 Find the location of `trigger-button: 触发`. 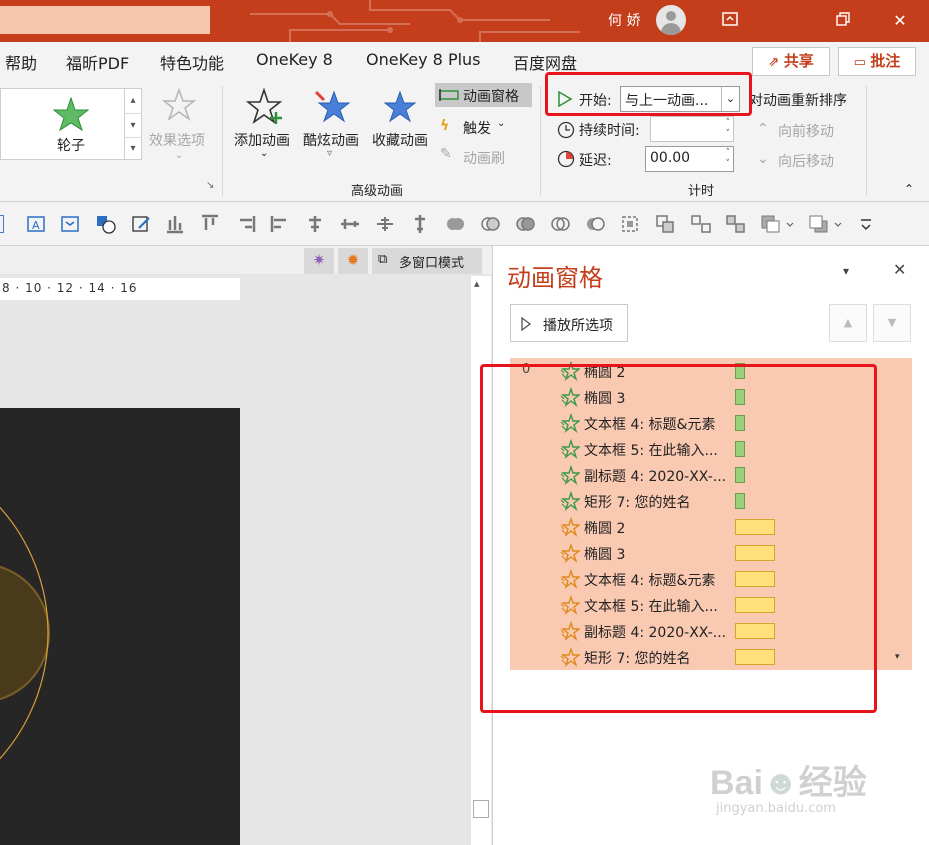

trigger-button: 触发 is located at coordinates (477, 128).